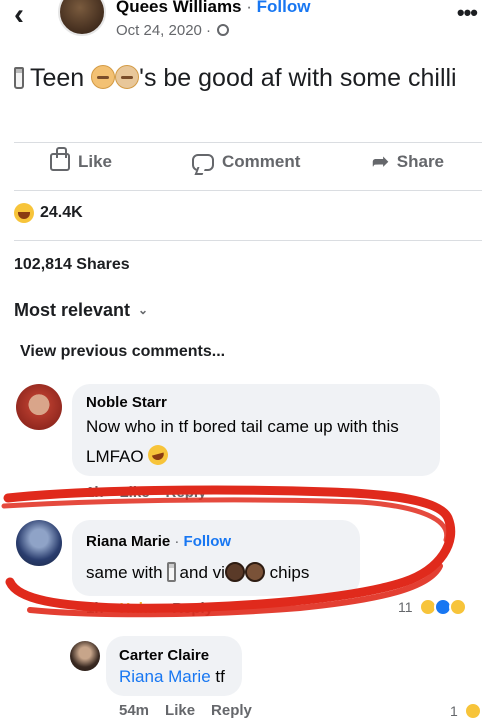 This screenshot has height=726, width=495. What do you see at coordinates (95, 161) in the screenshot?
I see `like-label: Like` at bounding box center [95, 161].